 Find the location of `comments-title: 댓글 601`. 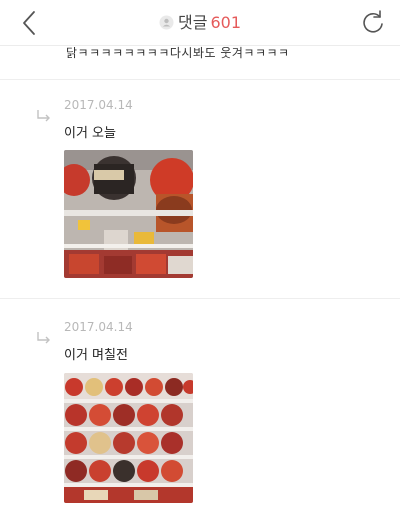

comments-title: 댓글 601 is located at coordinates (200, 23).